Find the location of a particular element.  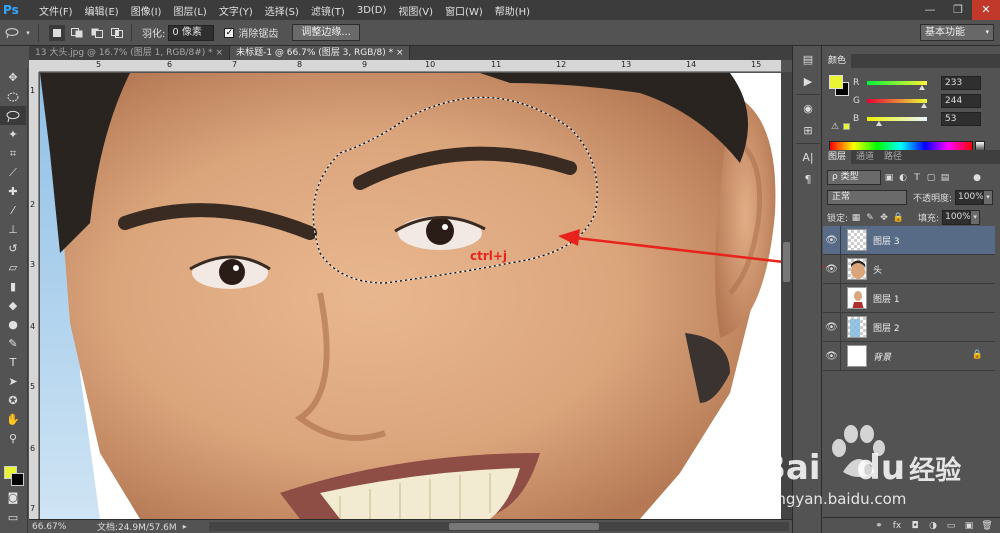

layer-style-icon: fx is located at coordinates (897, 526).